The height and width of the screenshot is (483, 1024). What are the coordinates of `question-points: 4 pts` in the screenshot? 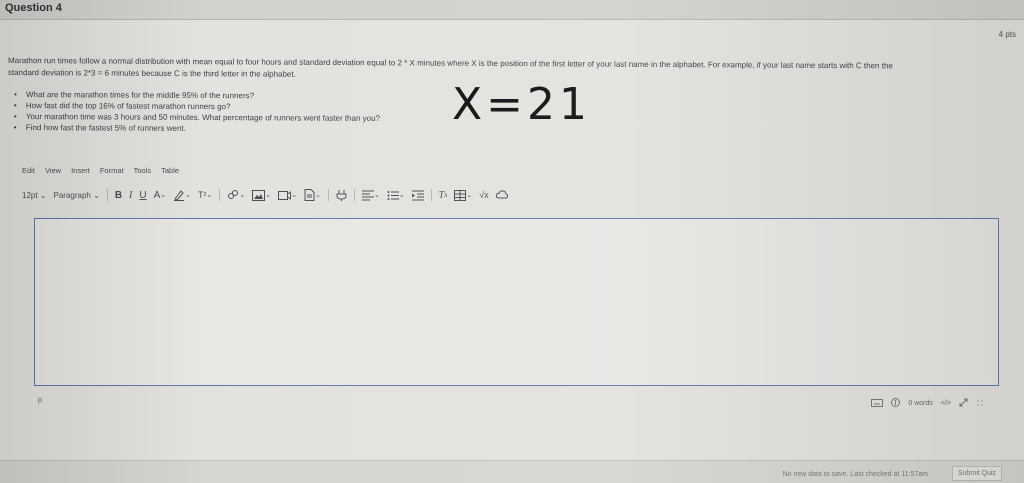 It's located at (1007, 34).